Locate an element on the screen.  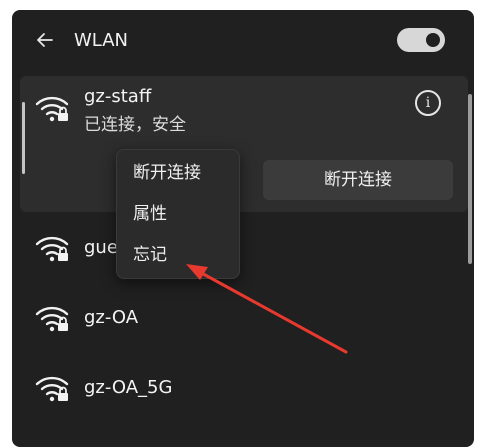
network-item: gue is located at coordinates (244, 250).